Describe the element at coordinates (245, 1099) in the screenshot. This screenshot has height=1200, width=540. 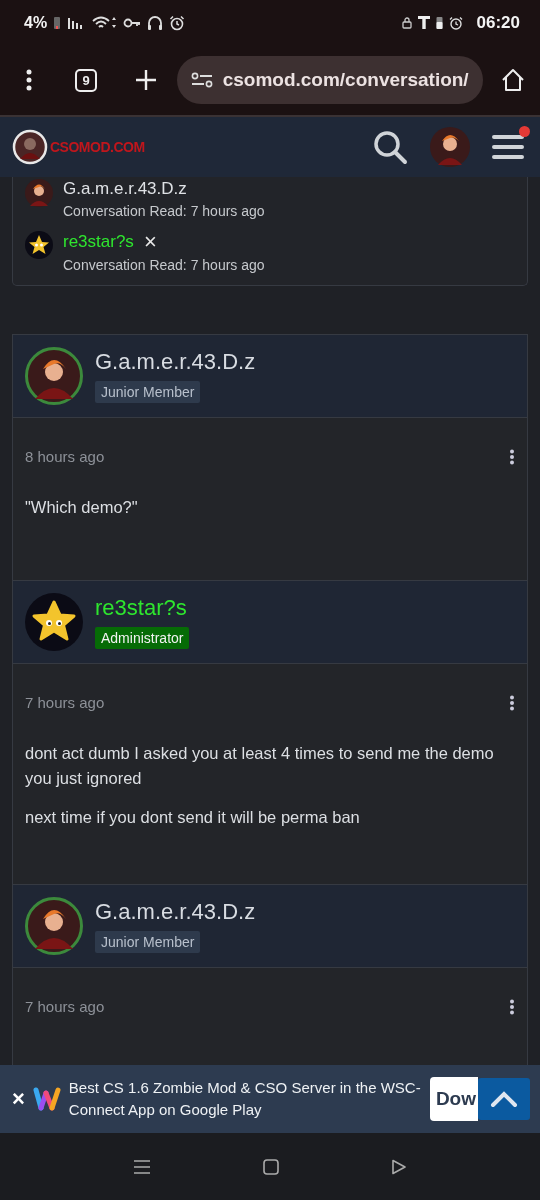
I see `banner-text: Best CS 1.6 Zombie Mod & CSO Server in the WSC-Connect App on Google Play` at that location.